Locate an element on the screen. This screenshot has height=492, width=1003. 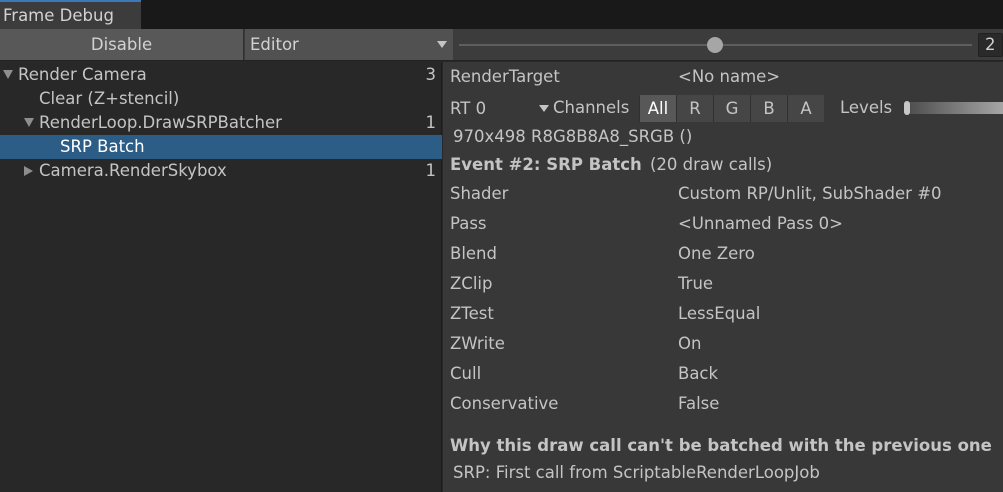
property-value: One Zero is located at coordinates (716, 253).